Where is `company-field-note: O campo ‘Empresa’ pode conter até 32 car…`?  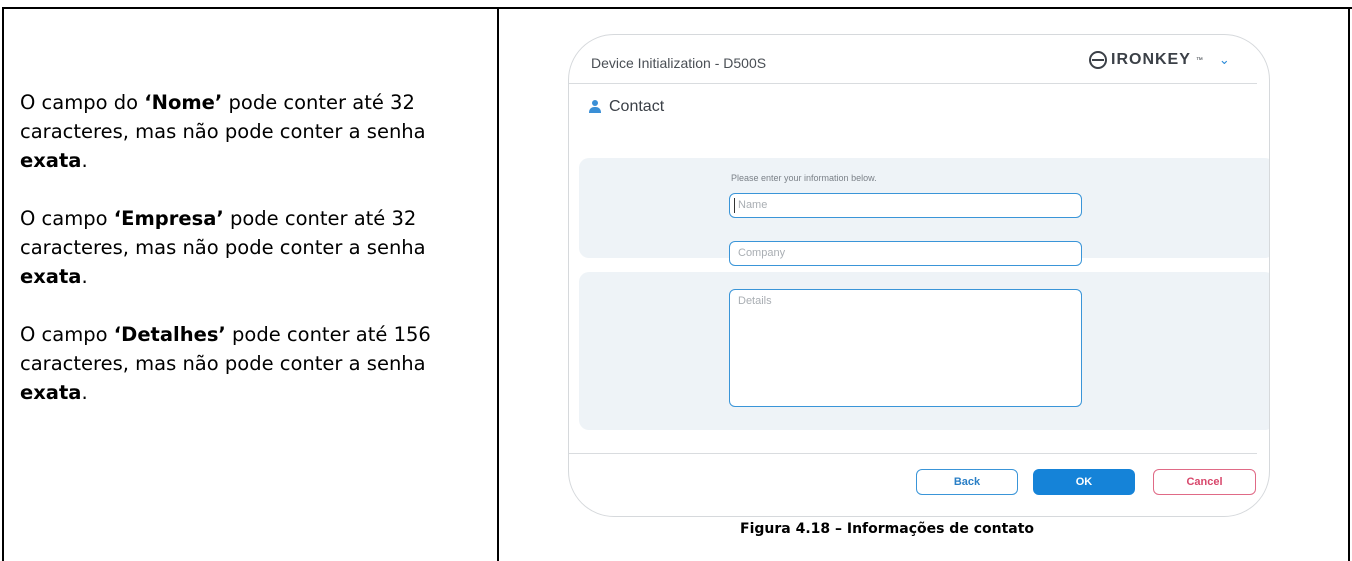
company-field-note: O campo ‘Empresa’ pode conter até 32 car… is located at coordinates (223, 247).